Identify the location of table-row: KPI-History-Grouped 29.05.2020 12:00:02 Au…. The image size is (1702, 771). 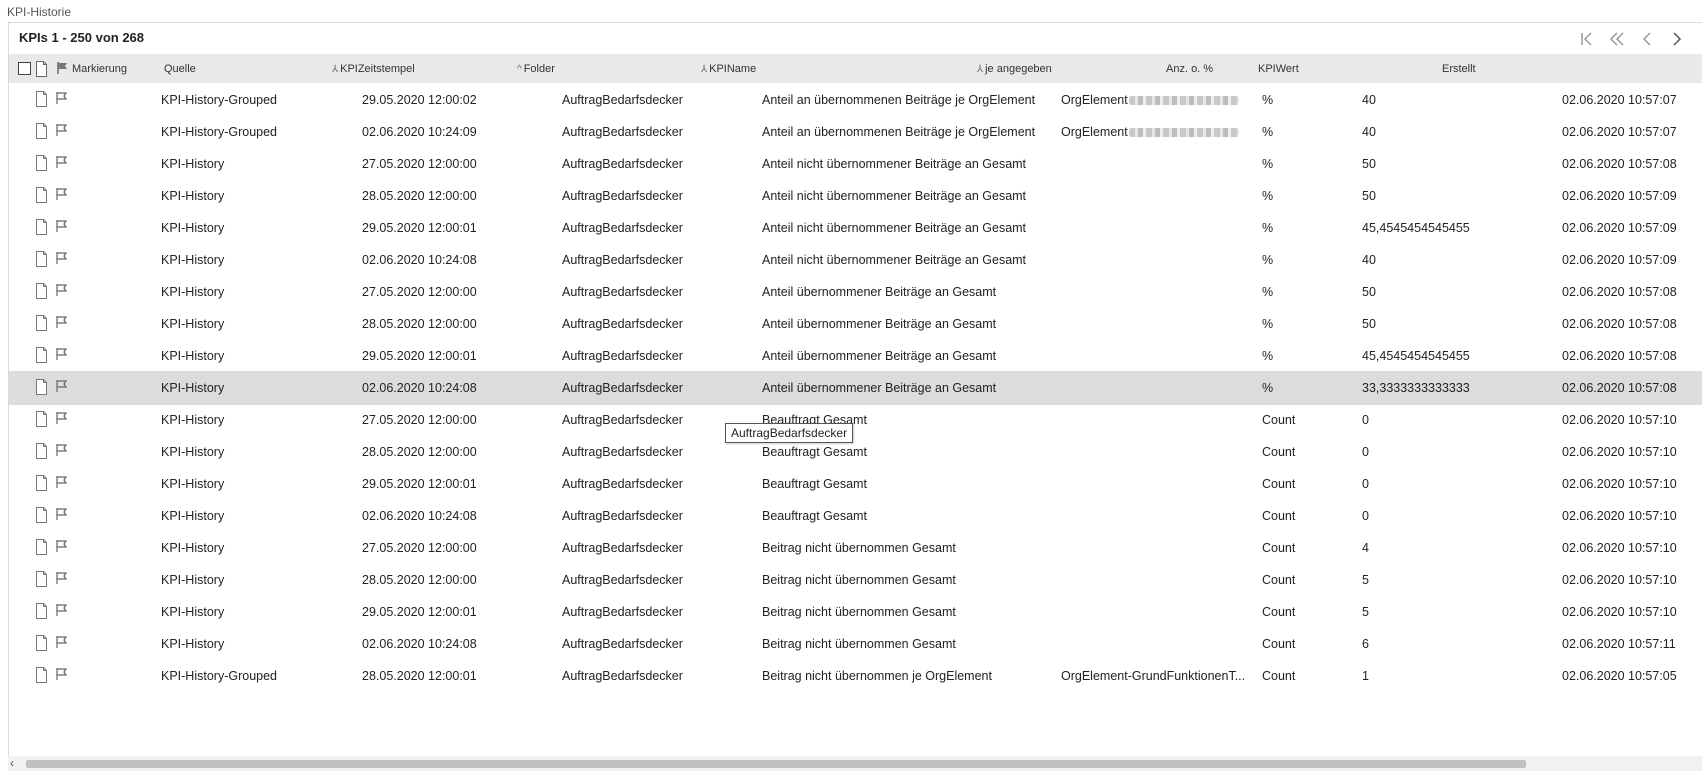
(855, 100).